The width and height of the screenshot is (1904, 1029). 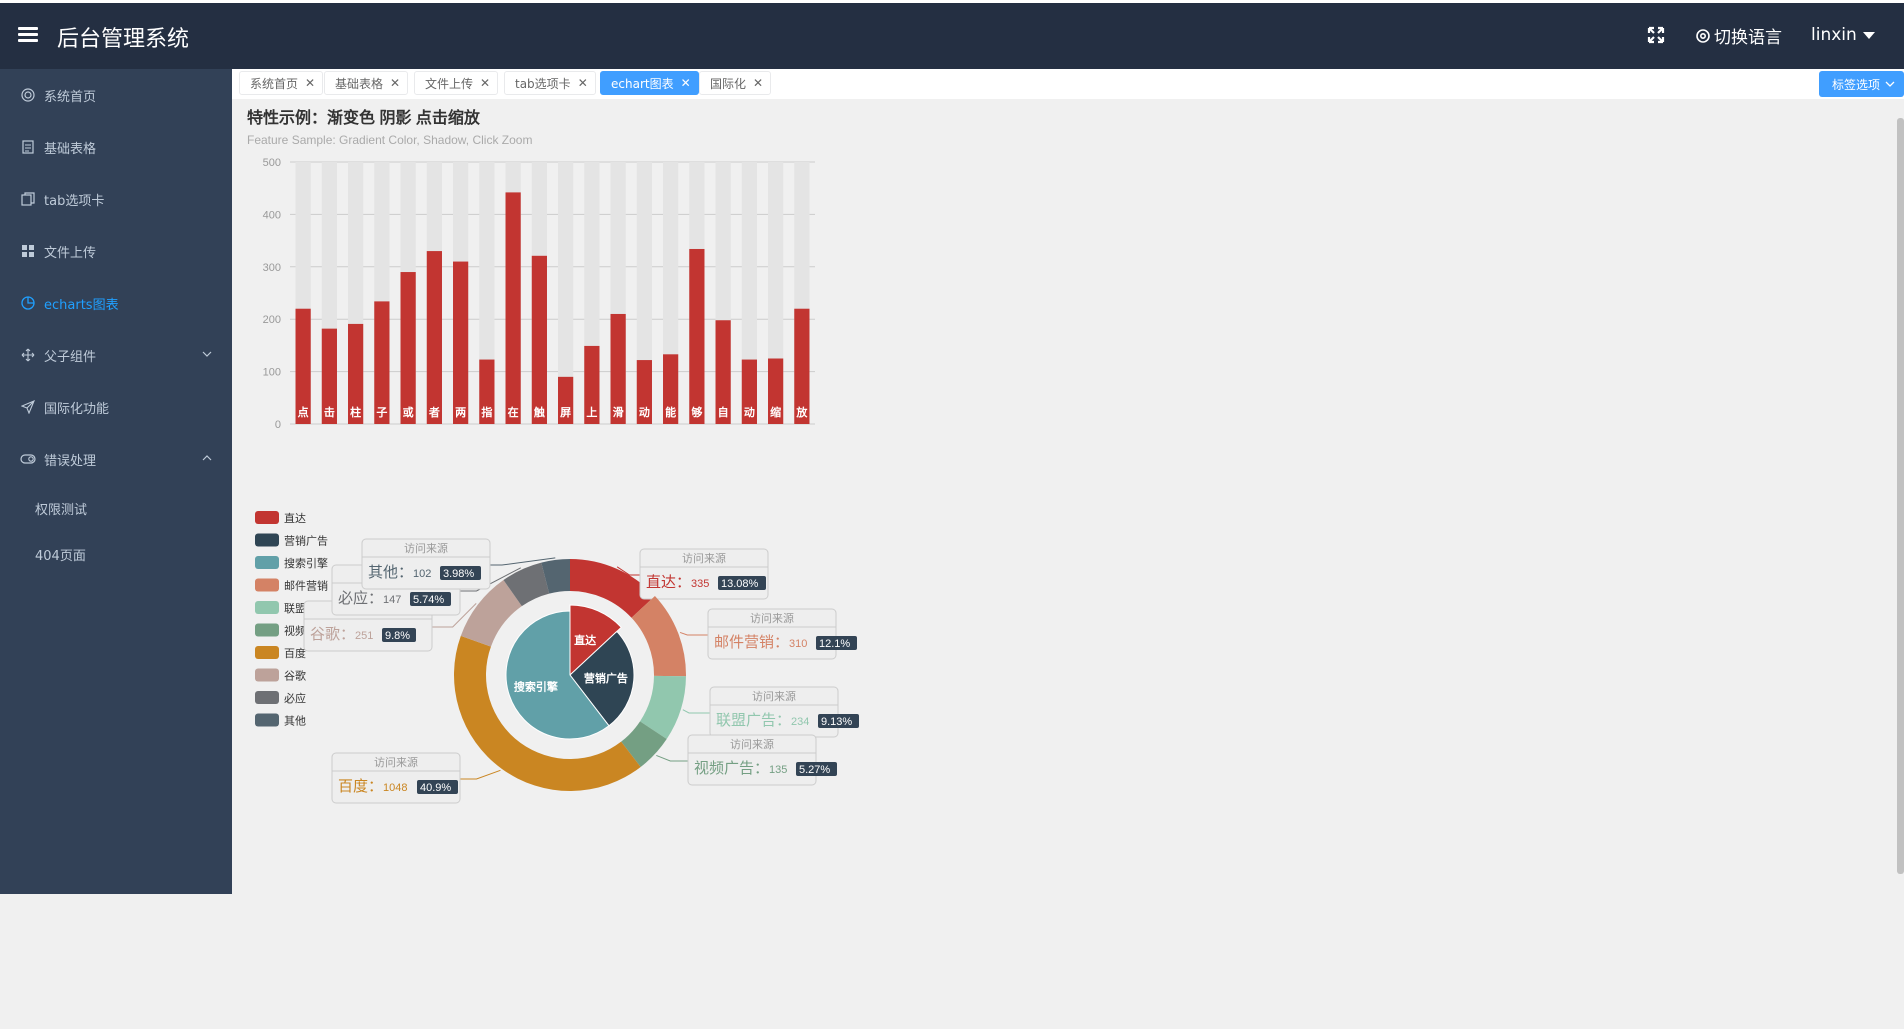 I want to click on legend-label: 营销广告, so click(x=306, y=541).